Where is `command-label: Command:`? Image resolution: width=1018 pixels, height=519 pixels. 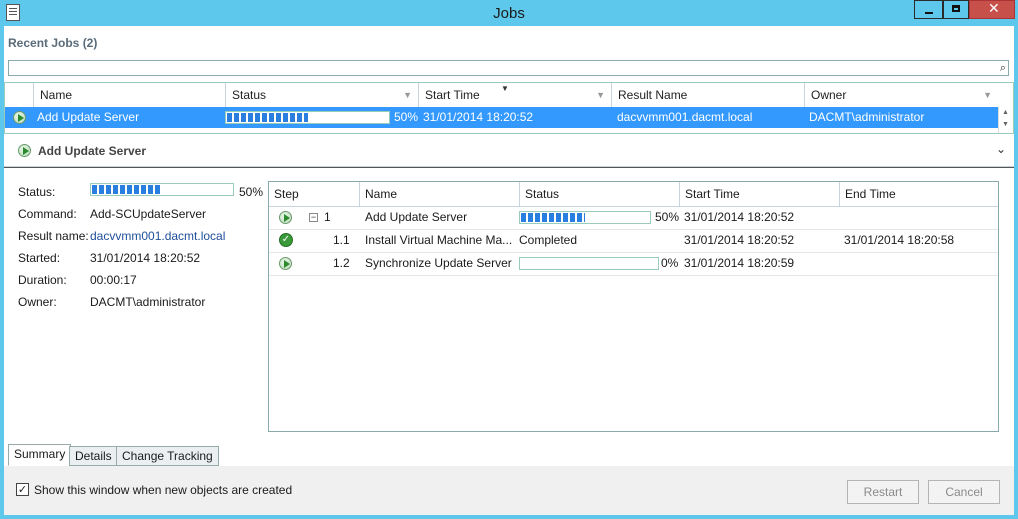
command-label: Command: is located at coordinates (47, 214).